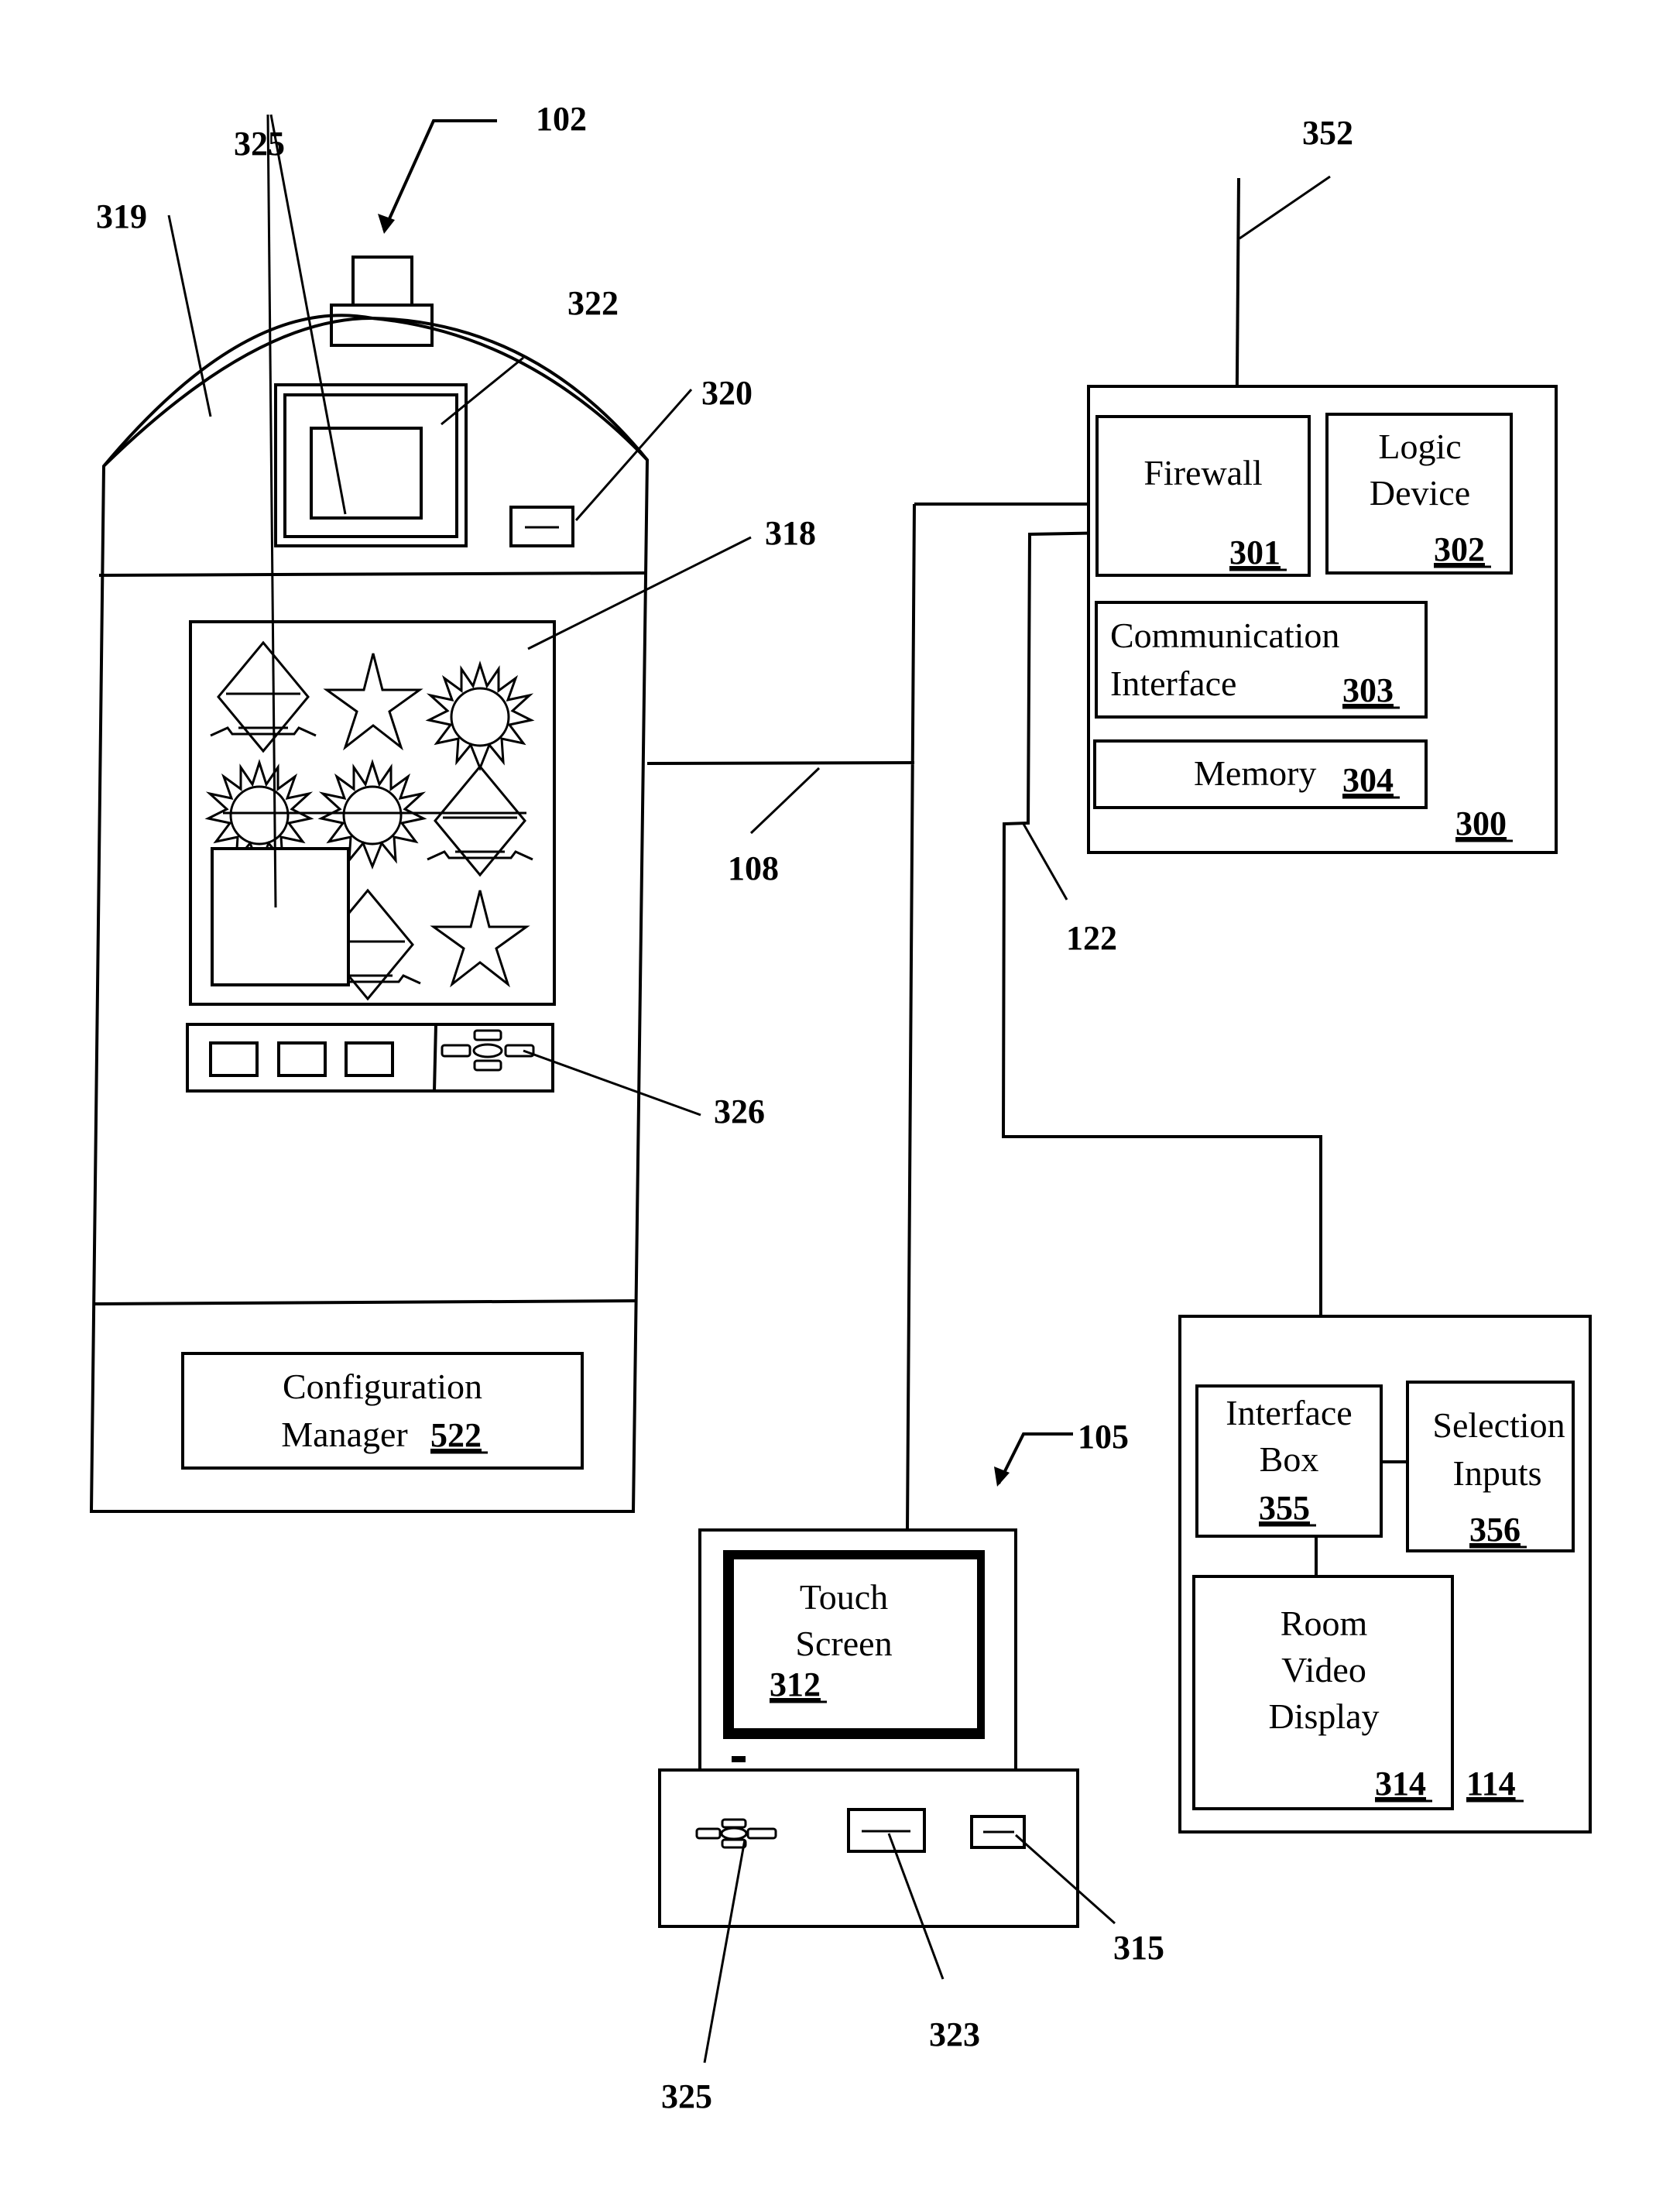  I want to click on server-ref: 300, so click(1481, 823).